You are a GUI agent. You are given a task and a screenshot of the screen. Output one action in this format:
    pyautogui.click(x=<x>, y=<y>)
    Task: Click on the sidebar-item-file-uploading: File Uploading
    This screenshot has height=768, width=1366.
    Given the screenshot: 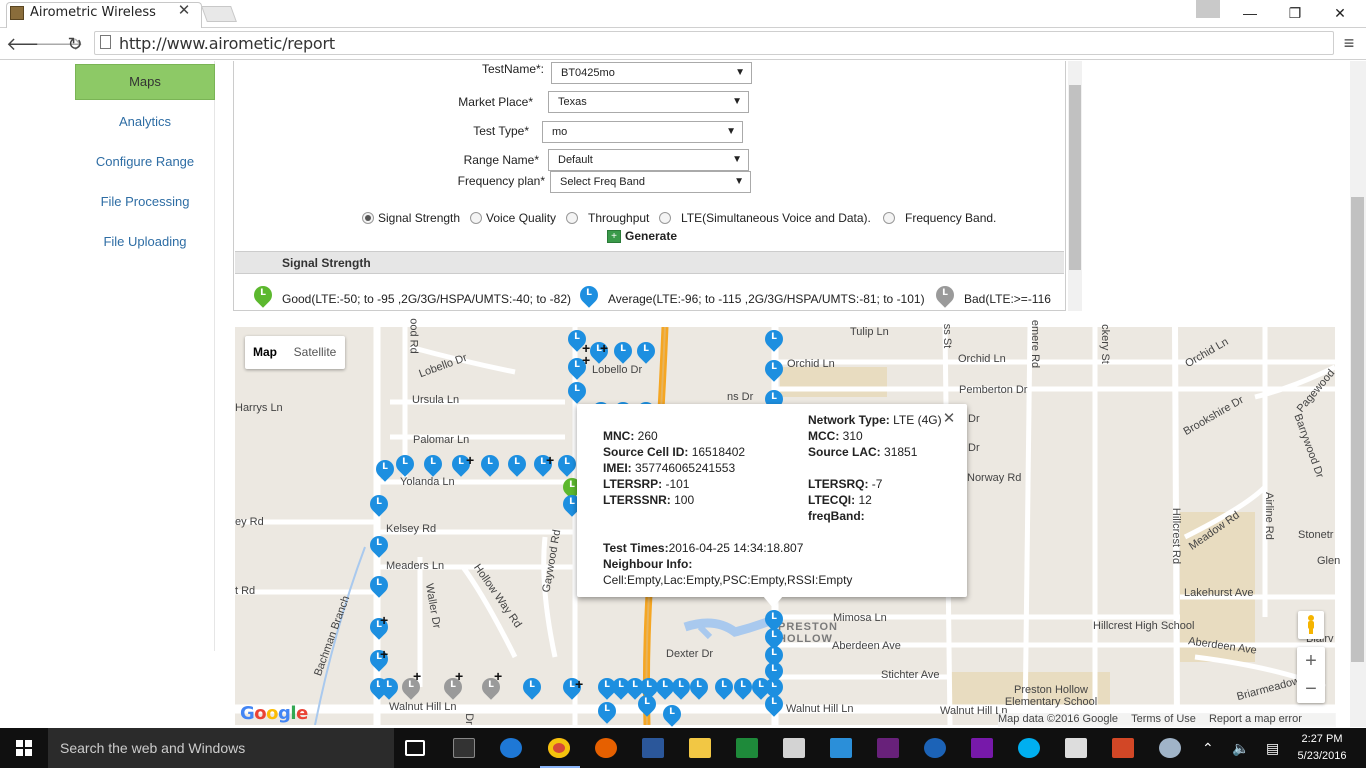 What is the action you would take?
    pyautogui.click(x=145, y=241)
    